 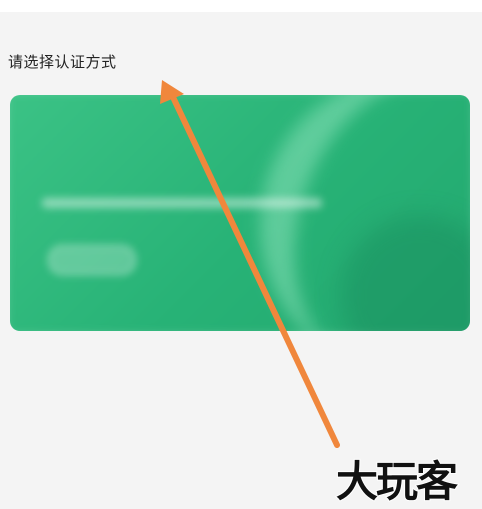 What do you see at coordinates (62, 62) in the screenshot?
I see `auth-method-prompt: 请选择认证方式` at bounding box center [62, 62].